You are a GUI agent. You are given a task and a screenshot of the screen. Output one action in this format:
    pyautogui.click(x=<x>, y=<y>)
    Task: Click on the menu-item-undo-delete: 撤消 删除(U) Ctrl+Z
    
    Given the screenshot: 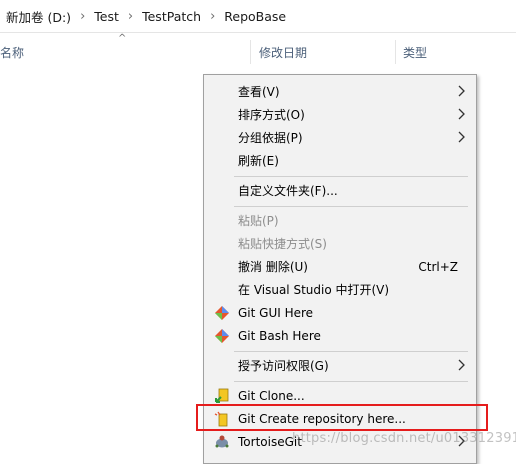 What is the action you would take?
    pyautogui.click(x=340, y=266)
    